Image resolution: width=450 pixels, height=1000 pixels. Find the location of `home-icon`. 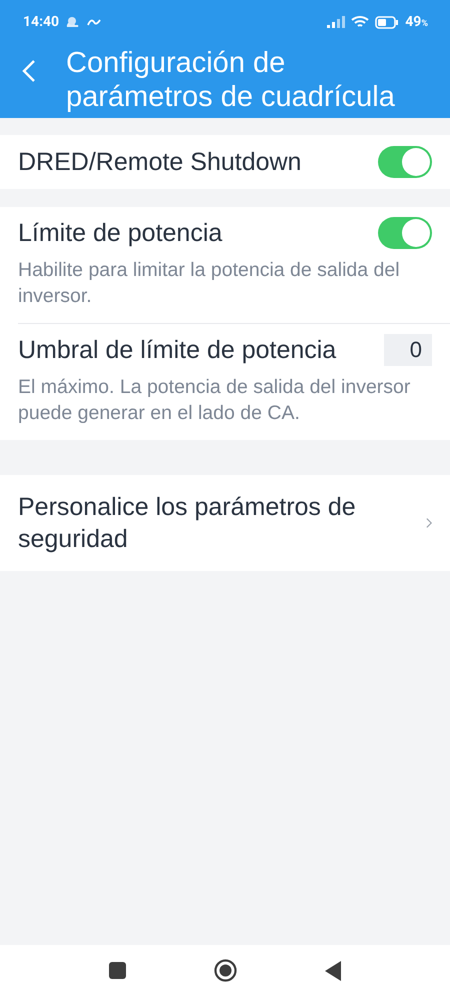

home-icon is located at coordinates (225, 970).